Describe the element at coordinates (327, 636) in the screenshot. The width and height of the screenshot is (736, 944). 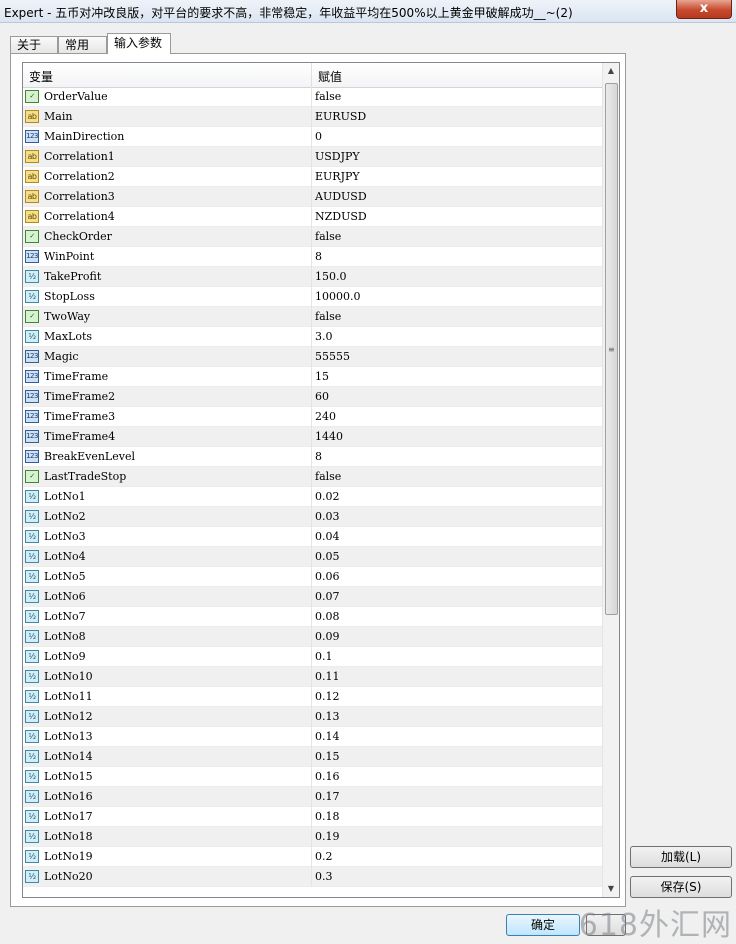
I see `variable-value: 0.09` at that location.